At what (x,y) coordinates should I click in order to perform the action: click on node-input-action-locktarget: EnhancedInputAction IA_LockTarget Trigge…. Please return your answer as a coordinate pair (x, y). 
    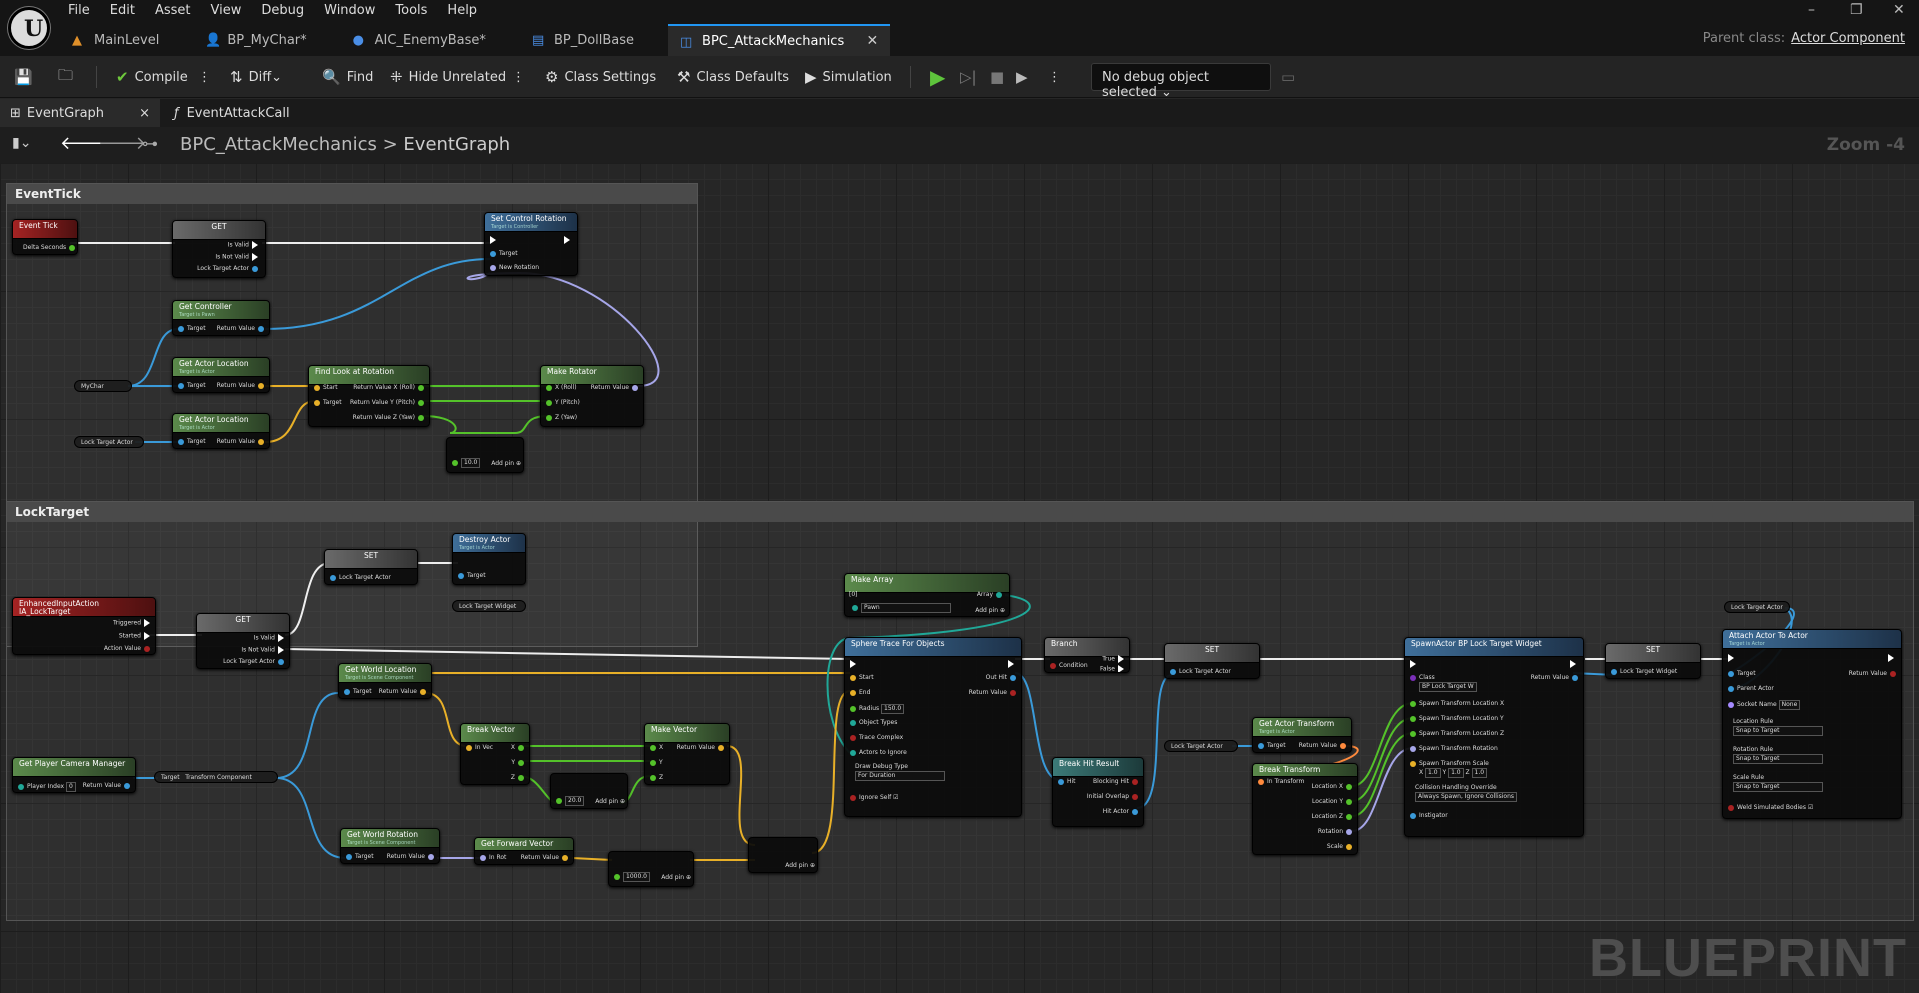
    Looking at the image, I should click on (84, 626).